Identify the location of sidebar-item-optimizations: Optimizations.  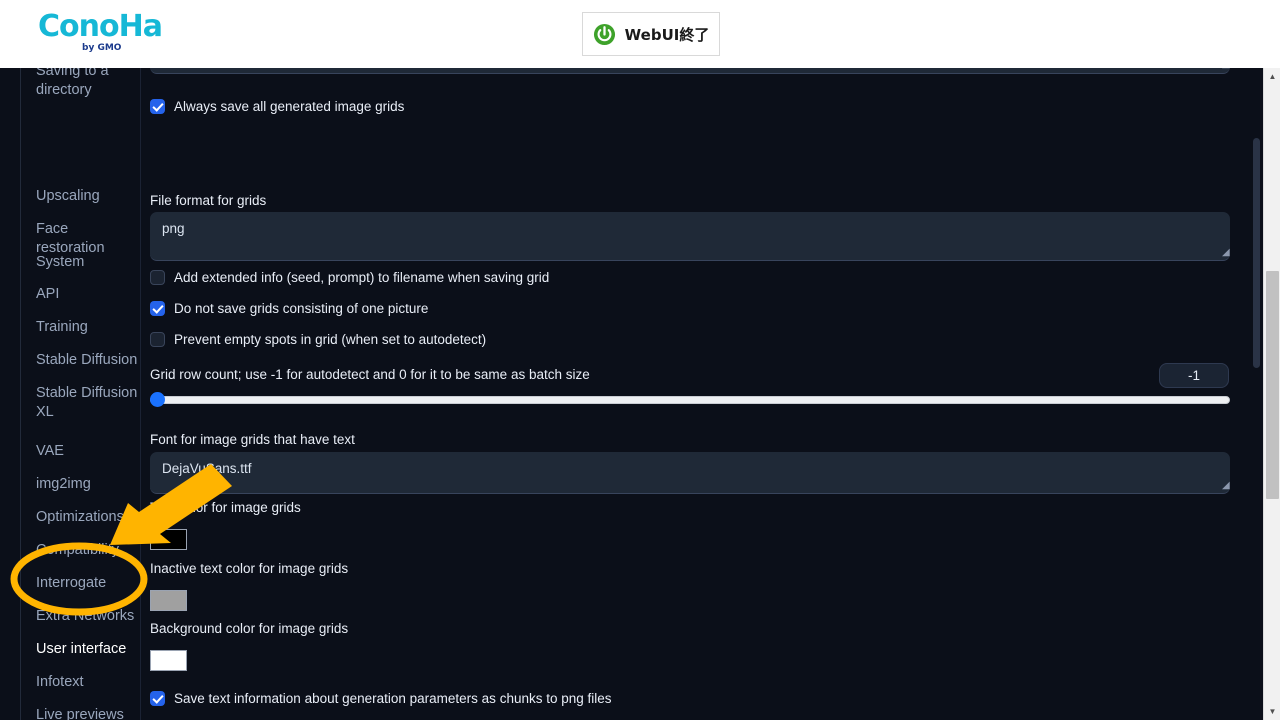
(81, 517).